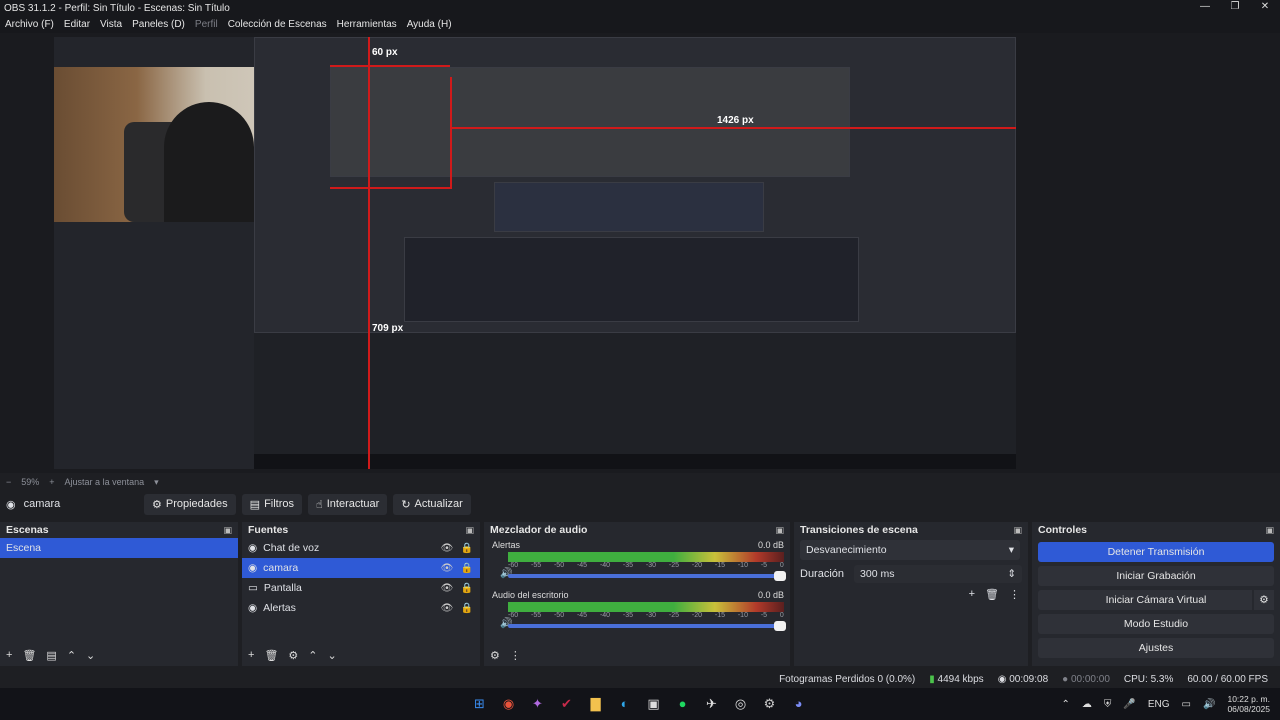  I want to click on source-name: Pantalla, so click(282, 588).